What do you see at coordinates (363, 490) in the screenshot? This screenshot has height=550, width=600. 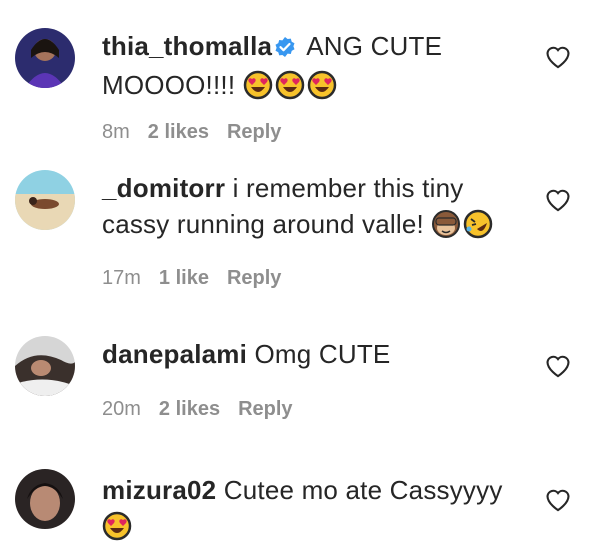 I see `comment-body: Cutee mo ate Cassyyyy` at bounding box center [363, 490].